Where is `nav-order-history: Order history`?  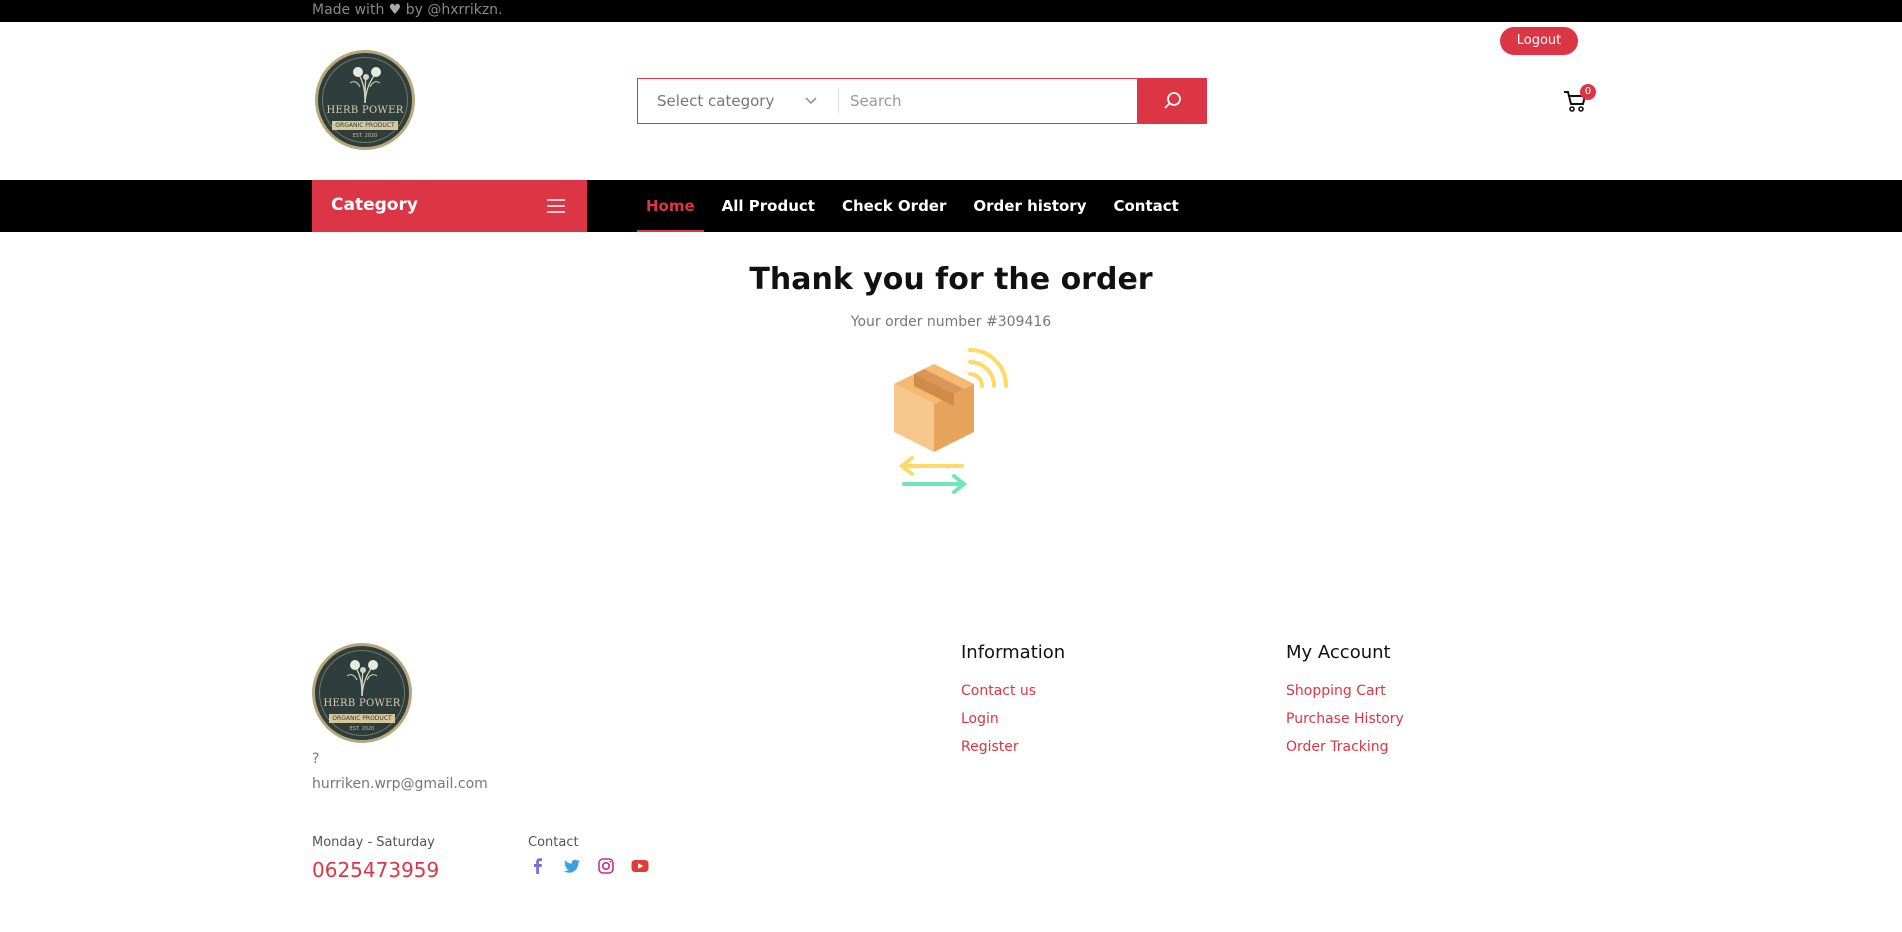
nav-order-history: Order history is located at coordinates (1029, 206).